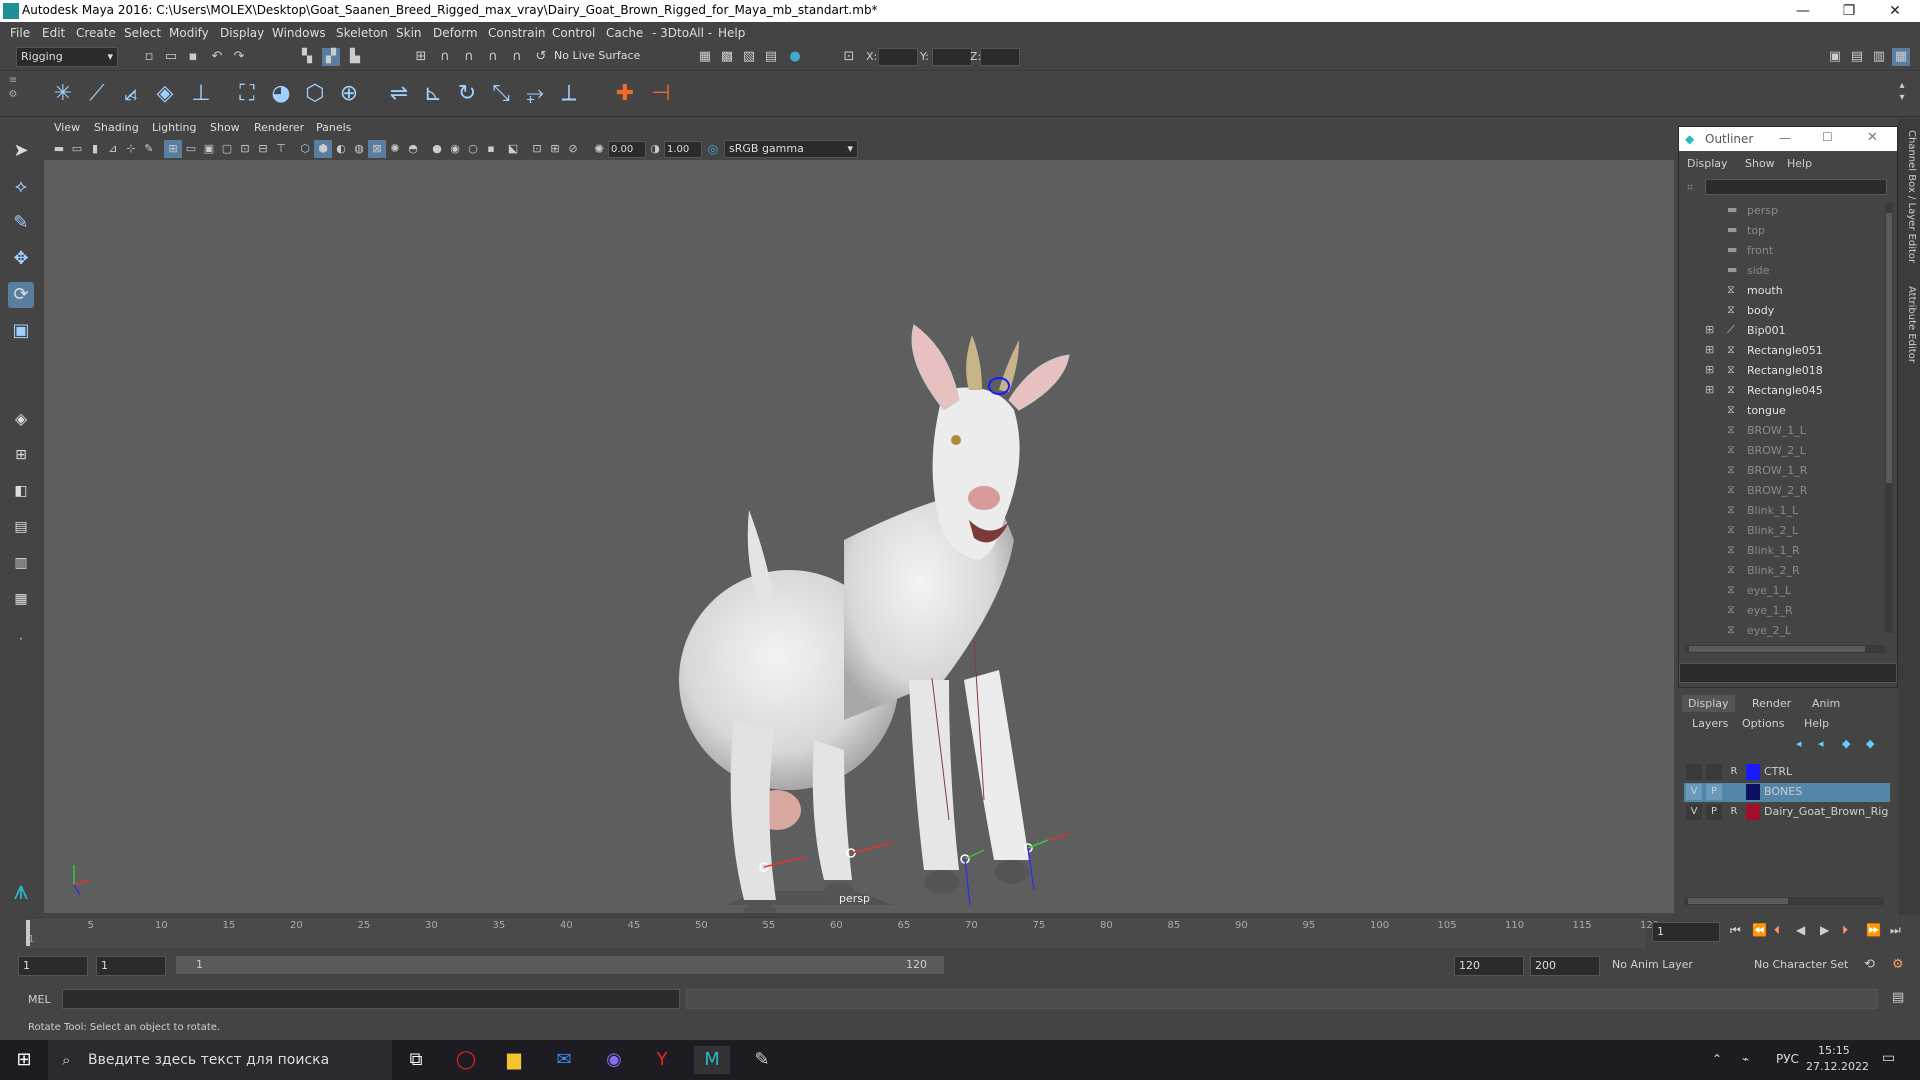  I want to click on outliner-item: ⧖ body, so click(1784, 311).